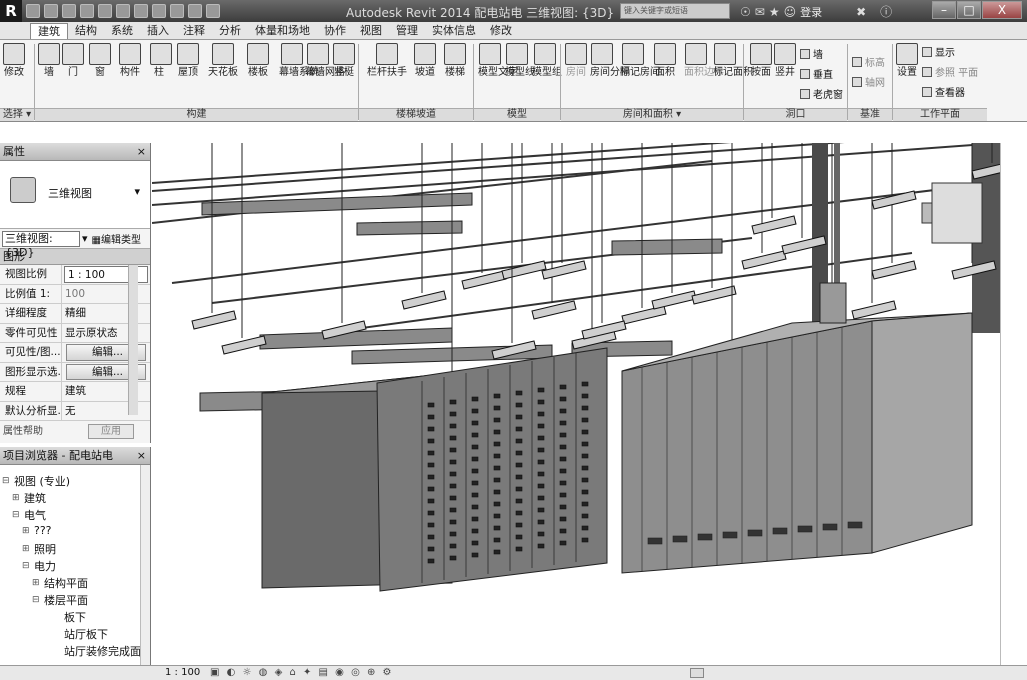 The width and height of the screenshot is (1027, 680). Describe the element at coordinates (161, 74) in the screenshot. I see `ribbon-button-5: 柱` at that location.